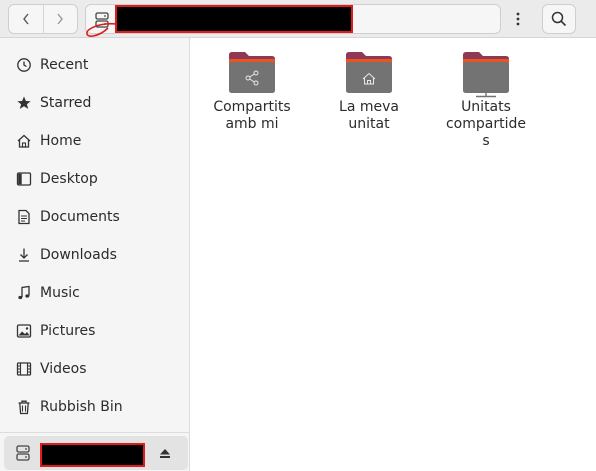 Image resolution: width=596 pixels, height=471 pixels. What do you see at coordinates (24, 179) in the screenshot?
I see `desktop-icon` at bounding box center [24, 179].